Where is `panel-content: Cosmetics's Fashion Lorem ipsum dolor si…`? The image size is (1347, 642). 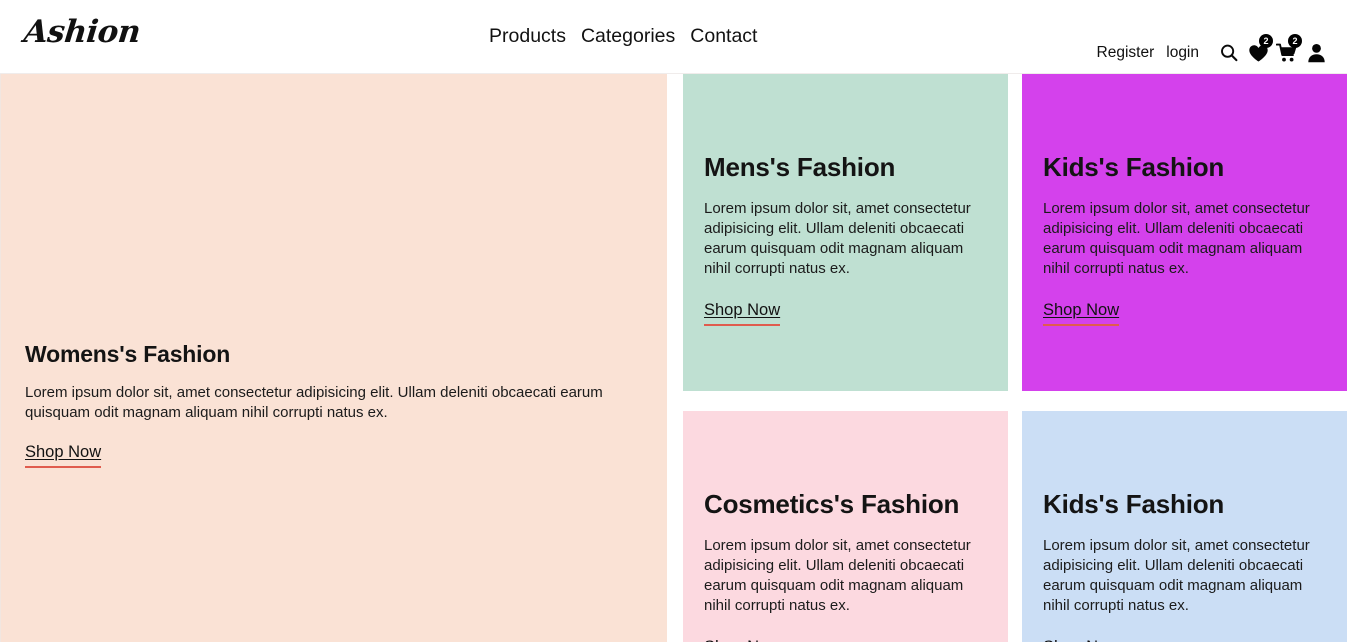
panel-content: Cosmetics's Fashion Lorem ipsum dolor si… is located at coordinates (844, 565).